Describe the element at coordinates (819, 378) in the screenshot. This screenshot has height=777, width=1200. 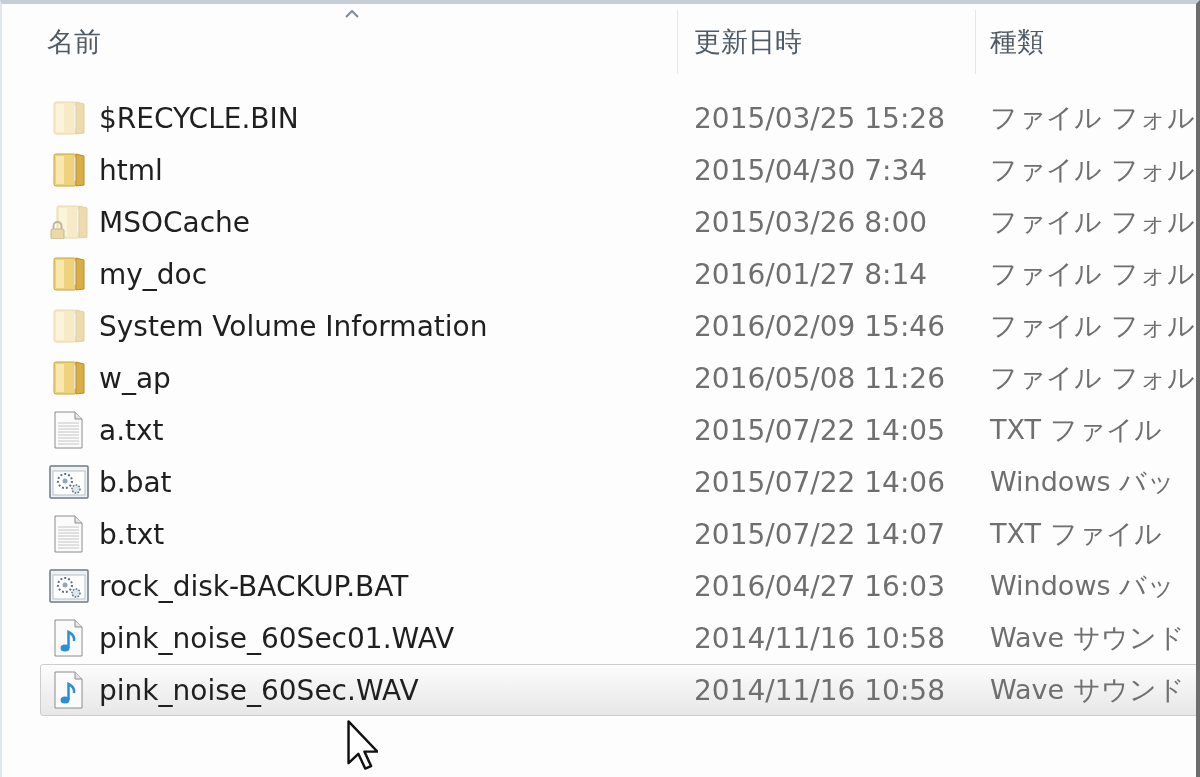
I see `modified-date: 2016/05/08 11:26` at that location.